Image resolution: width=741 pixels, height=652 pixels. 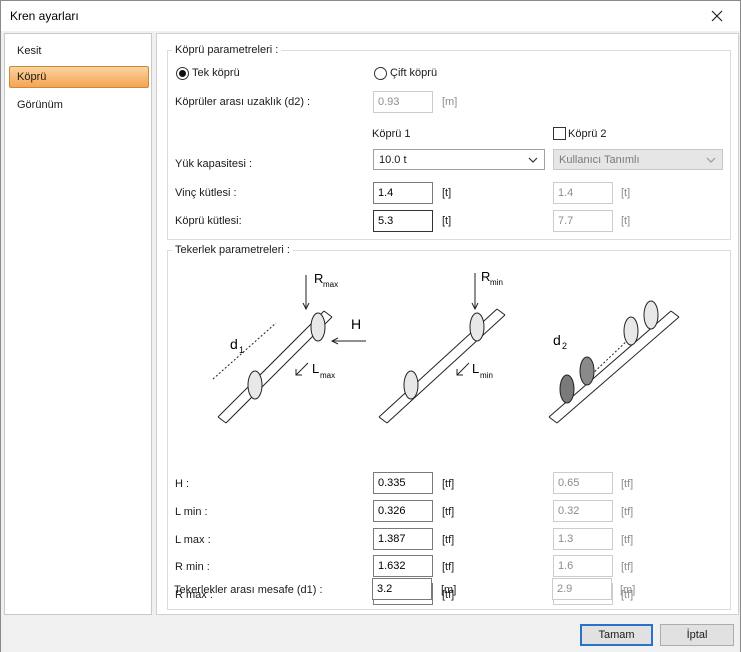 What do you see at coordinates (448, 540) in the screenshot?
I see `lmax-unit-1: [tf]` at bounding box center [448, 540].